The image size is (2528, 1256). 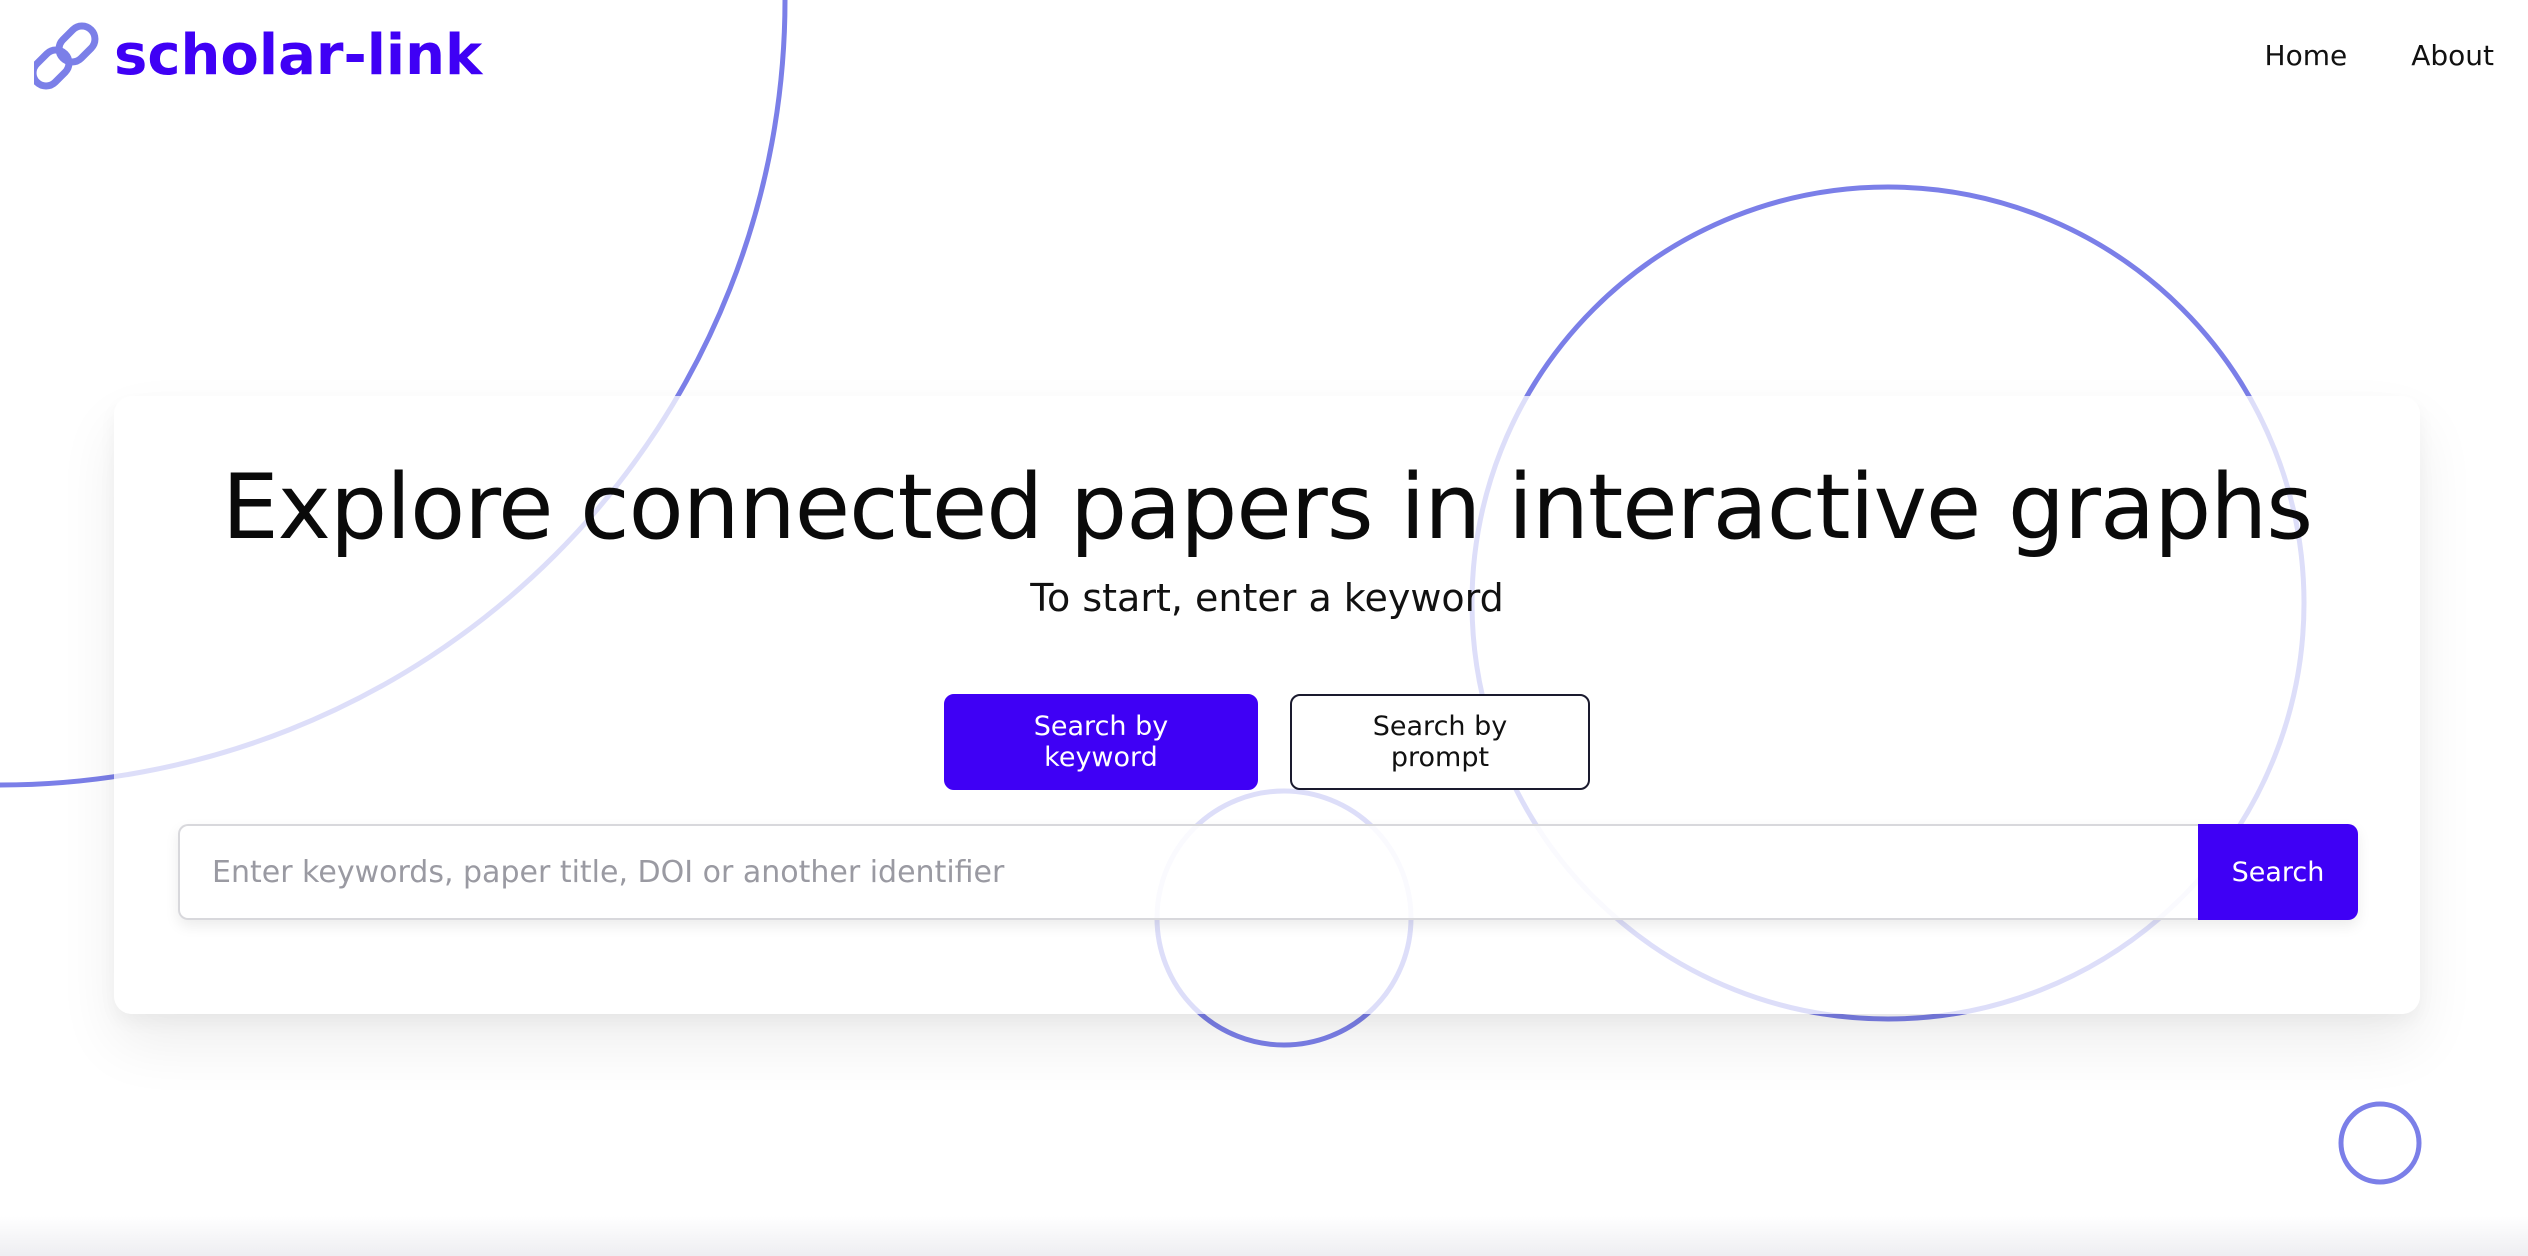 I want to click on search-bar: Search, so click(x=1268, y=872).